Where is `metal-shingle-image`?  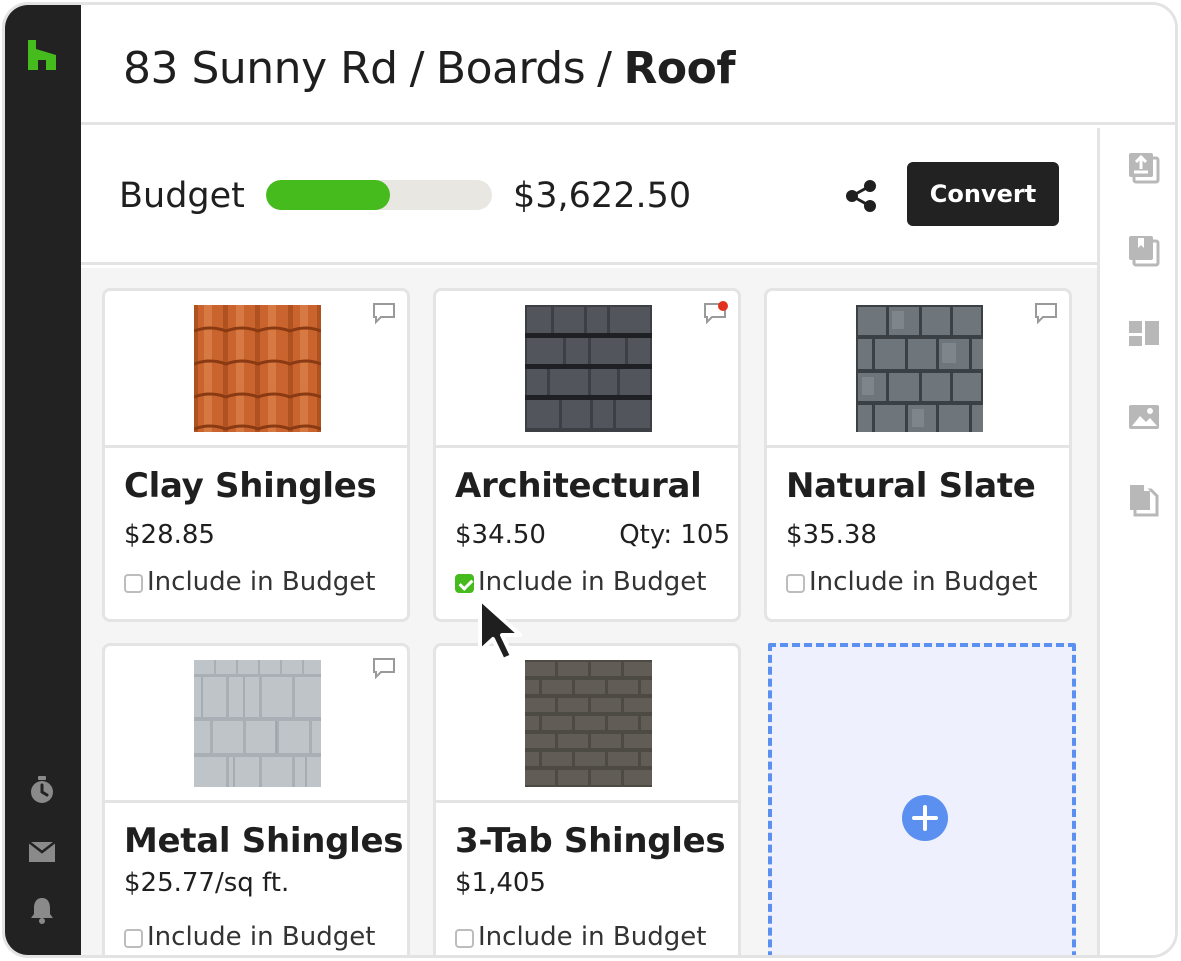 metal-shingle-image is located at coordinates (257, 723).